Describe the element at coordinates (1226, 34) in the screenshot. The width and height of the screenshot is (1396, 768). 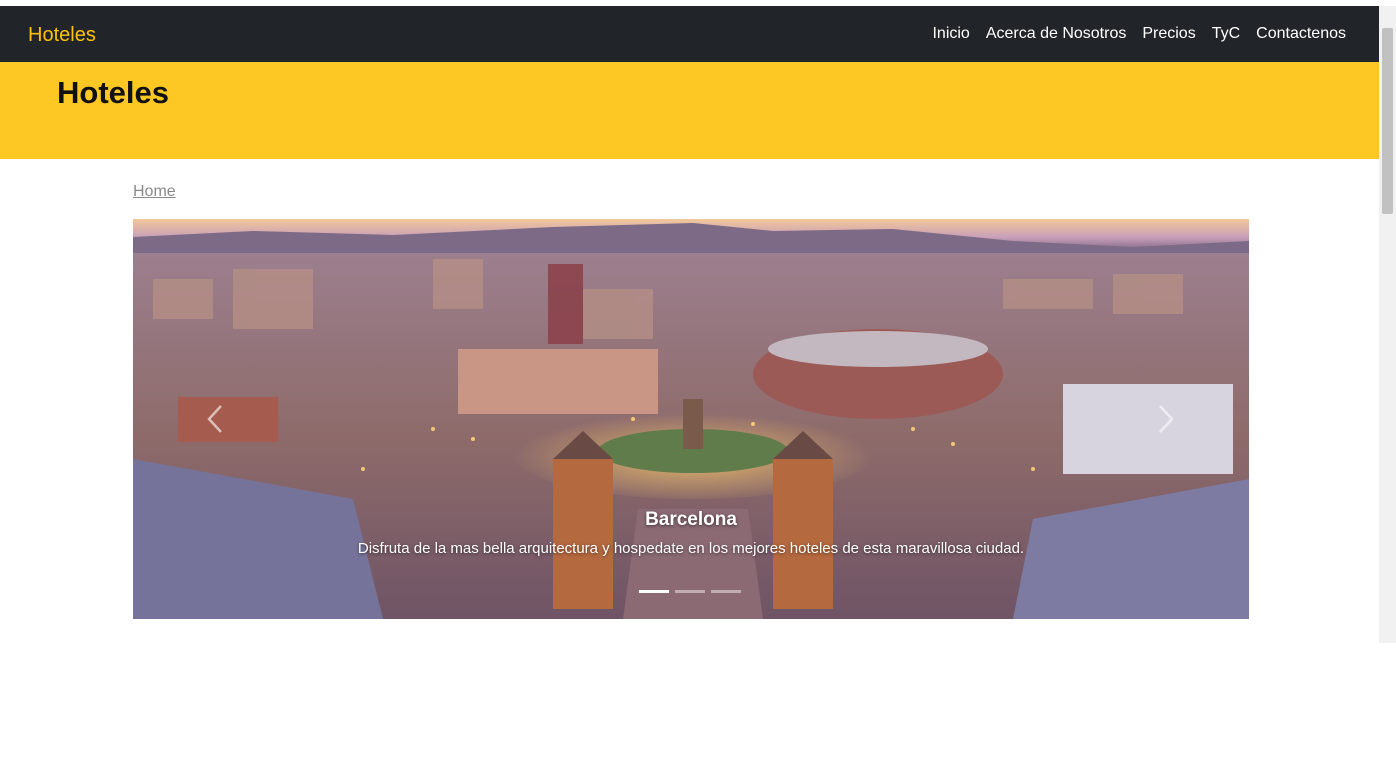
I see `nav-link-tyc: TyC` at that location.